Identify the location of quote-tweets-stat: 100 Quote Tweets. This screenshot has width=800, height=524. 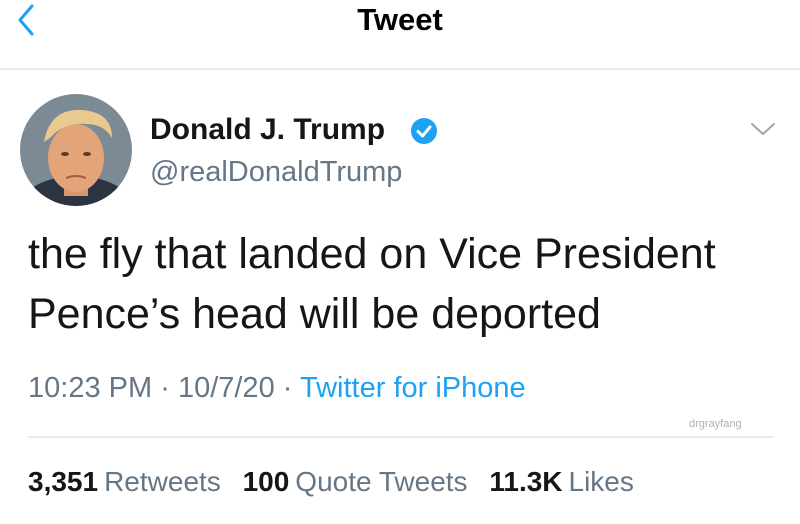
(355, 481).